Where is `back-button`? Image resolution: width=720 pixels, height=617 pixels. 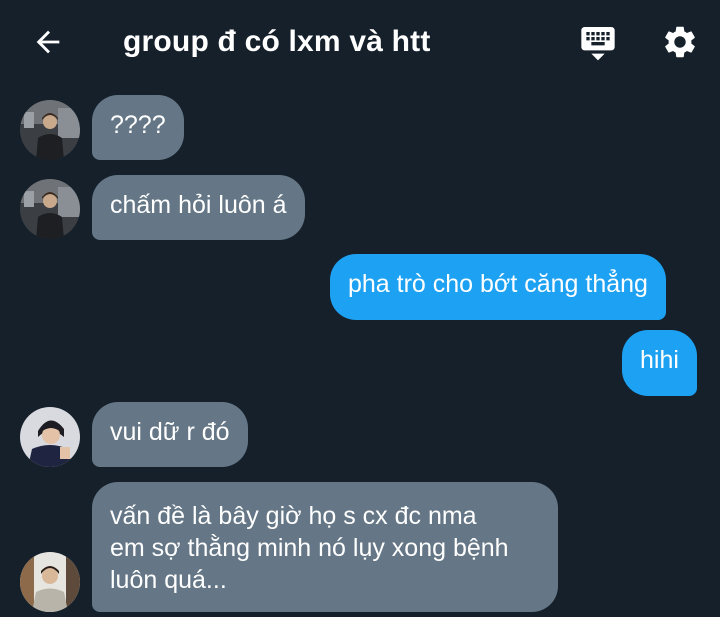 back-button is located at coordinates (48, 42).